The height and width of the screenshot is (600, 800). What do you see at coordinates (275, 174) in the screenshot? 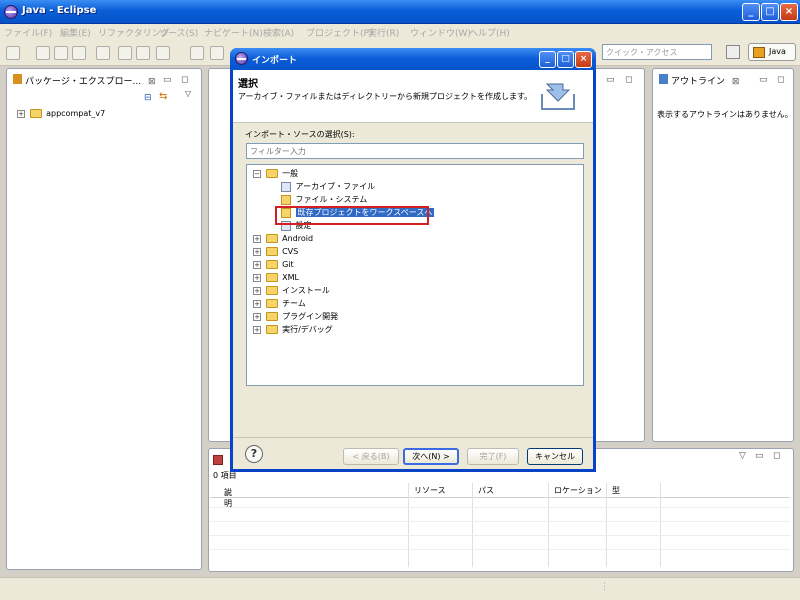
I see `tree-item-general: − 一般` at bounding box center [275, 174].